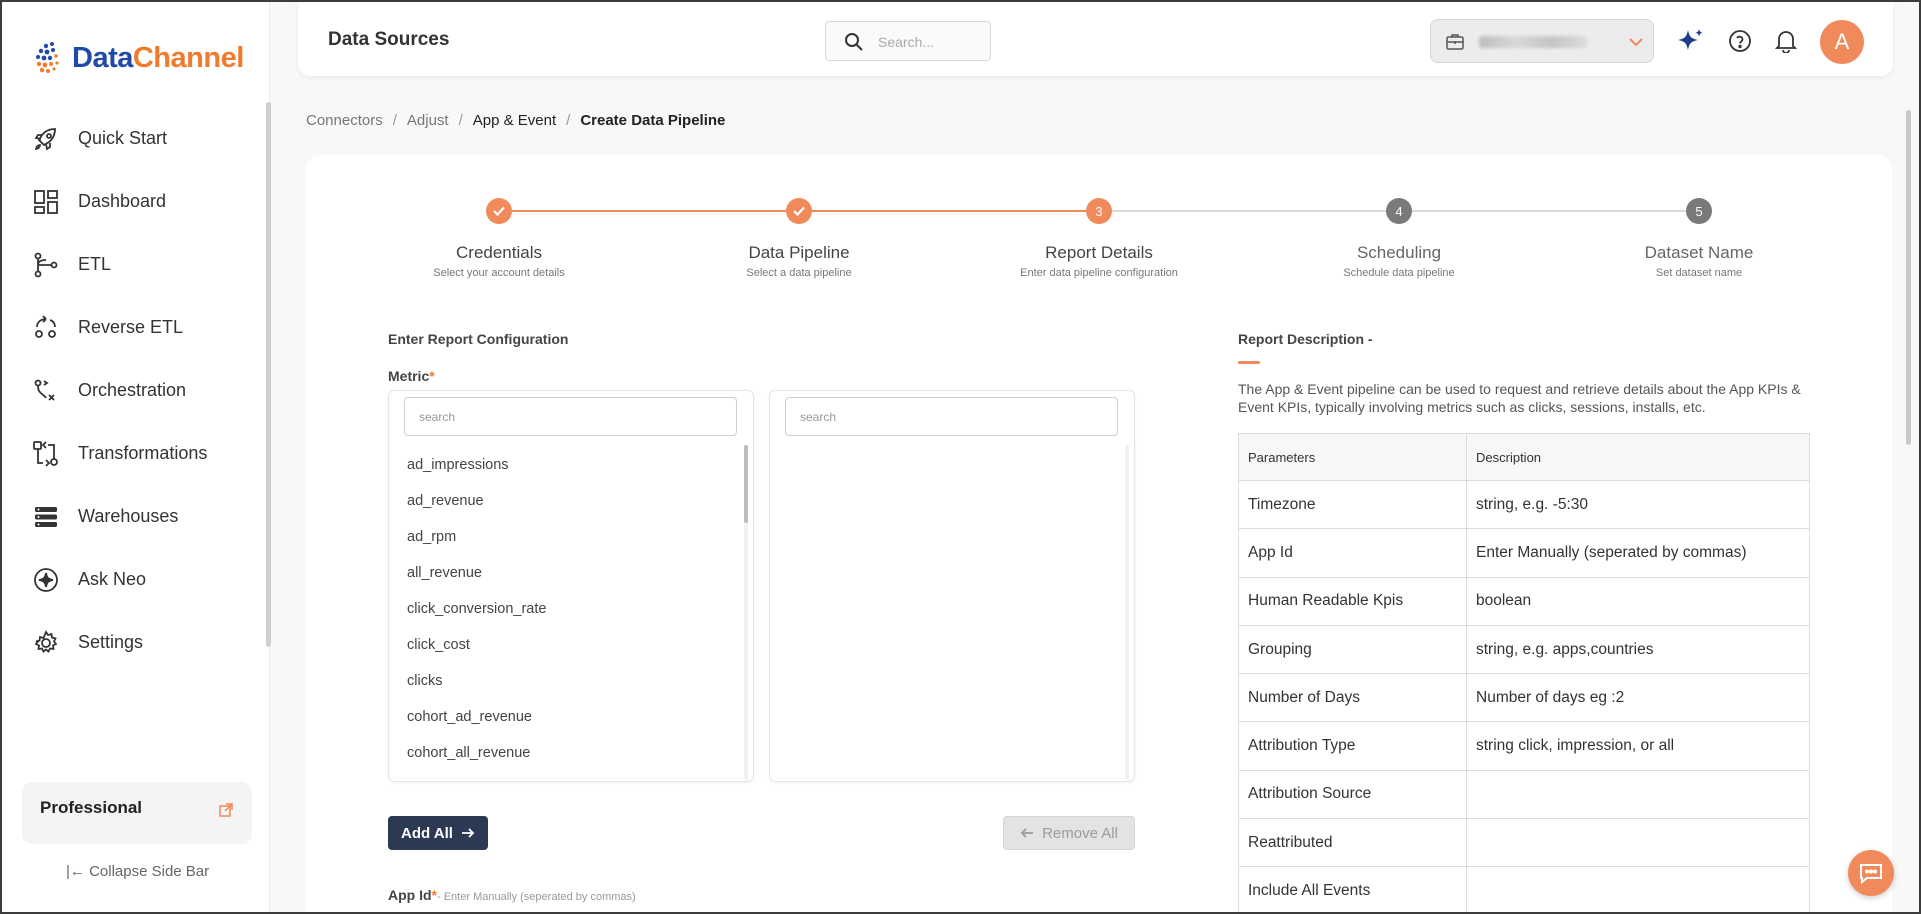 The width and height of the screenshot is (1921, 914). I want to click on sidebar-item-dashboard: Dashboard, so click(135, 201).